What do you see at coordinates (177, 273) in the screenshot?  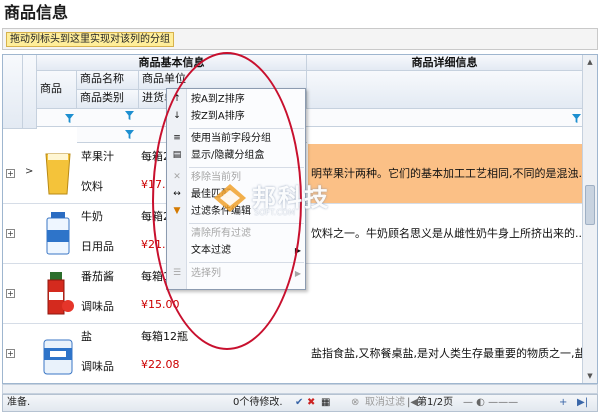 I see `choose-column-icon: ☰` at bounding box center [177, 273].